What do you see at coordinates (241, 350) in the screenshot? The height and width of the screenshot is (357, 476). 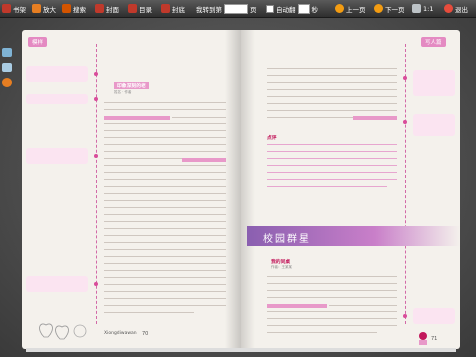 I see `page-stack` at bounding box center [241, 350].